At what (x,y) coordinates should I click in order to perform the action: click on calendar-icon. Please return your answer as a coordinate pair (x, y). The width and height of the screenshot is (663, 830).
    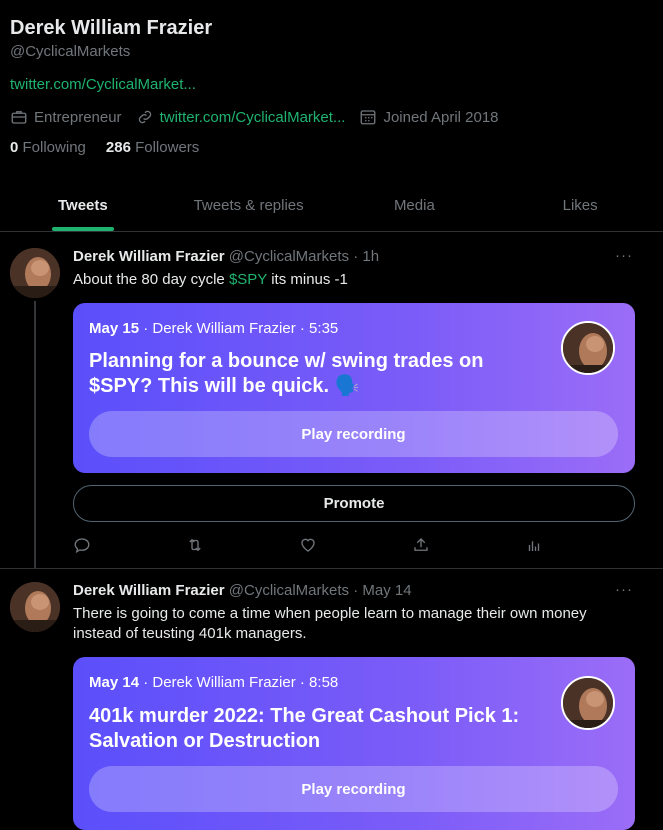
    Looking at the image, I should click on (368, 117).